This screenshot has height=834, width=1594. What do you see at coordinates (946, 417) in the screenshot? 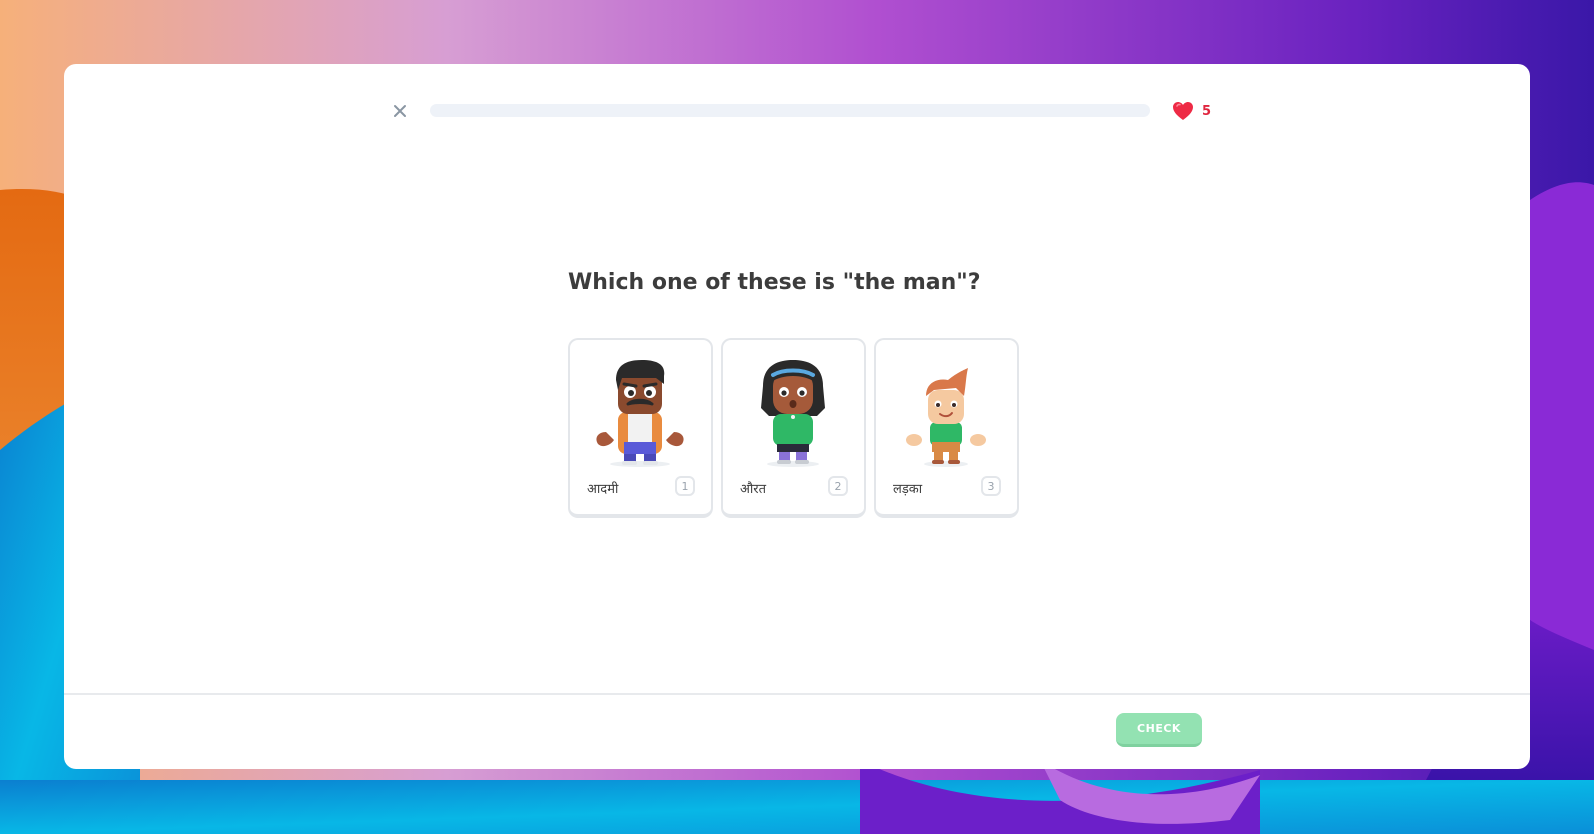
I see `boy-character-icon` at bounding box center [946, 417].